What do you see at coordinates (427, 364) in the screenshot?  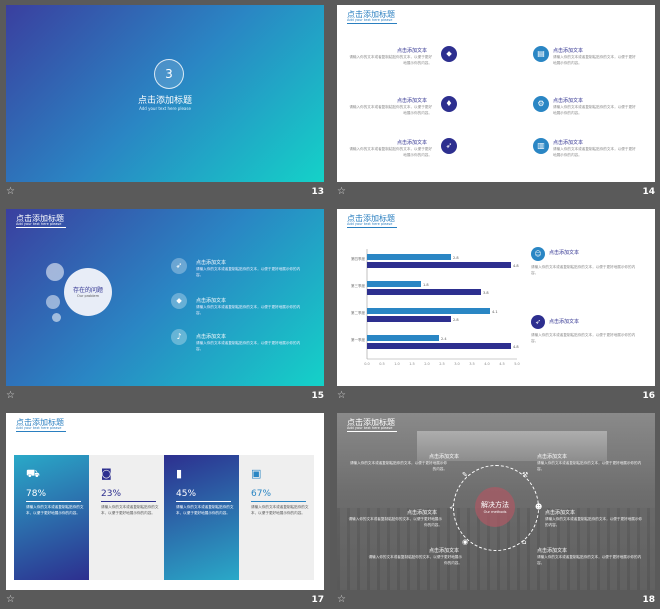 I see `x-tick-label: 2.0` at bounding box center [427, 364].